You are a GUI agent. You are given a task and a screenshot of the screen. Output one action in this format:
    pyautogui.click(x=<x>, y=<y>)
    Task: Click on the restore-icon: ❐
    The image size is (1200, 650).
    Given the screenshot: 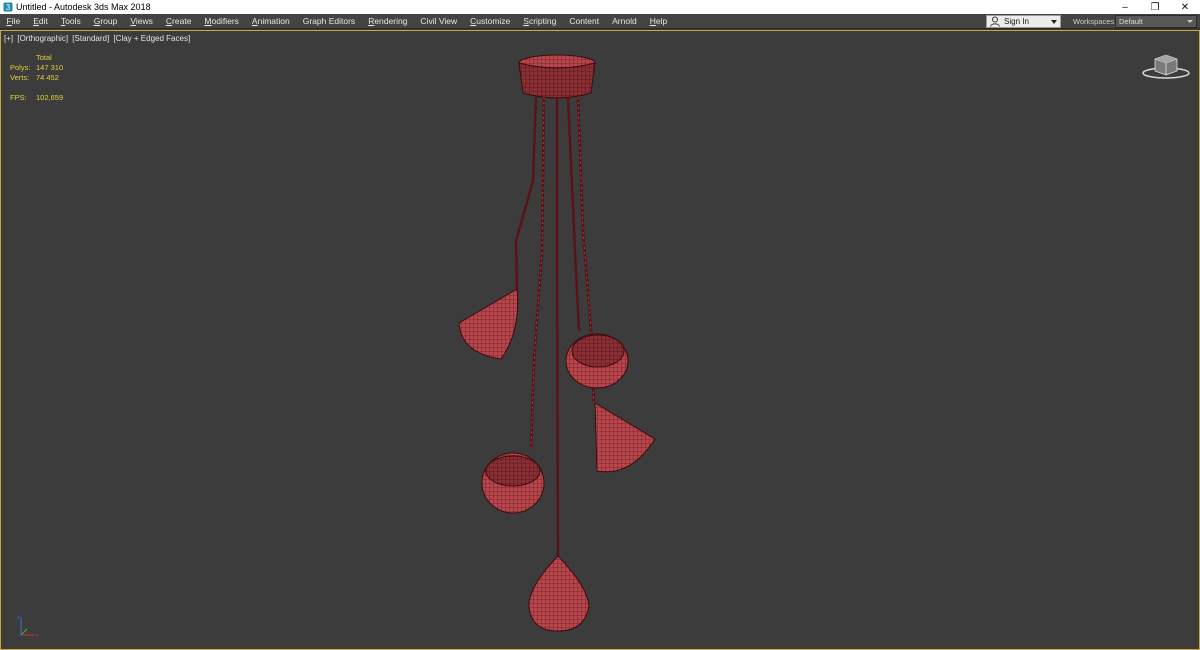 What is the action you would take?
    pyautogui.click(x=1155, y=7)
    